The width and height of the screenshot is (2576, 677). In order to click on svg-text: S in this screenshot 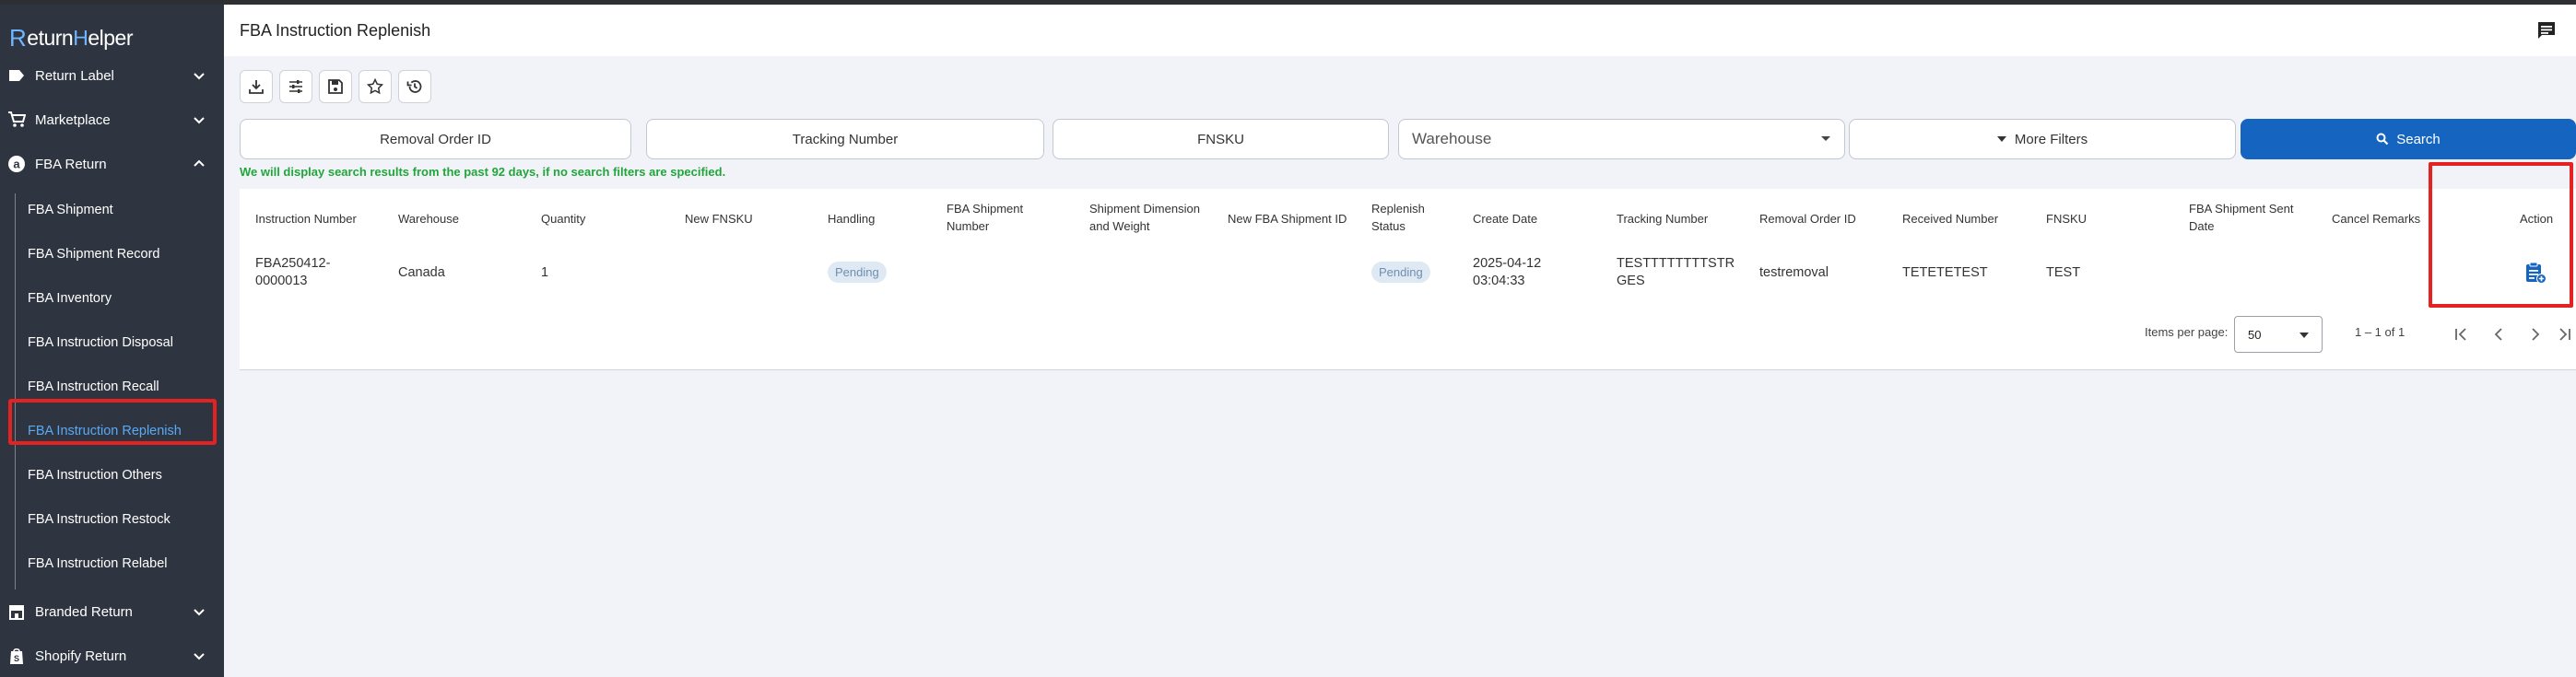, I will do `click(16, 658)`.